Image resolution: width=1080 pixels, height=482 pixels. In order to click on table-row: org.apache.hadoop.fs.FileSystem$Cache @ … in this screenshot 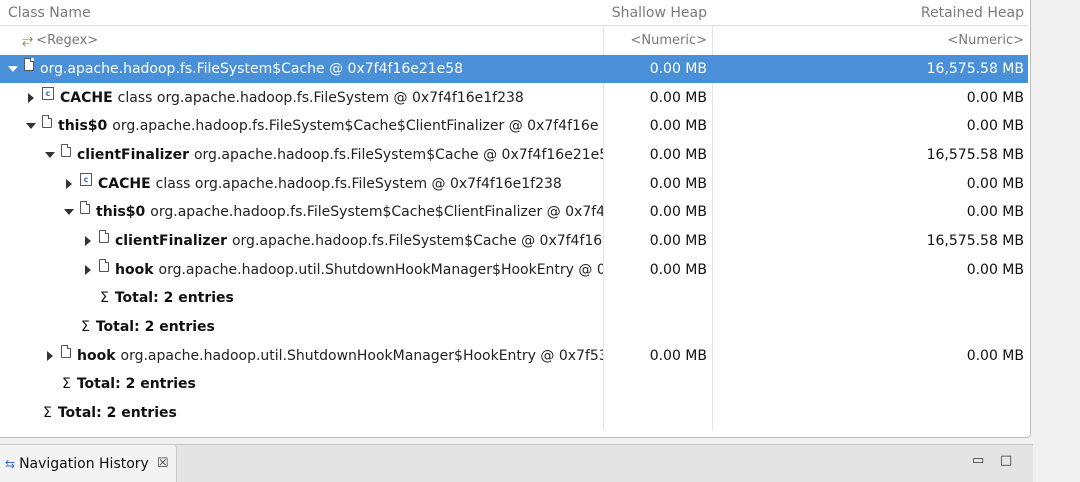, I will do `click(514, 69)`.